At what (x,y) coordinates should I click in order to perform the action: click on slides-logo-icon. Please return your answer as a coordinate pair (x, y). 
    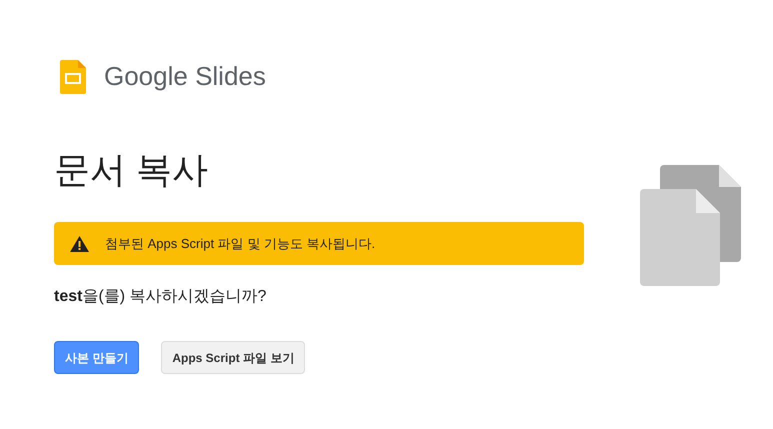
    Looking at the image, I should click on (73, 77).